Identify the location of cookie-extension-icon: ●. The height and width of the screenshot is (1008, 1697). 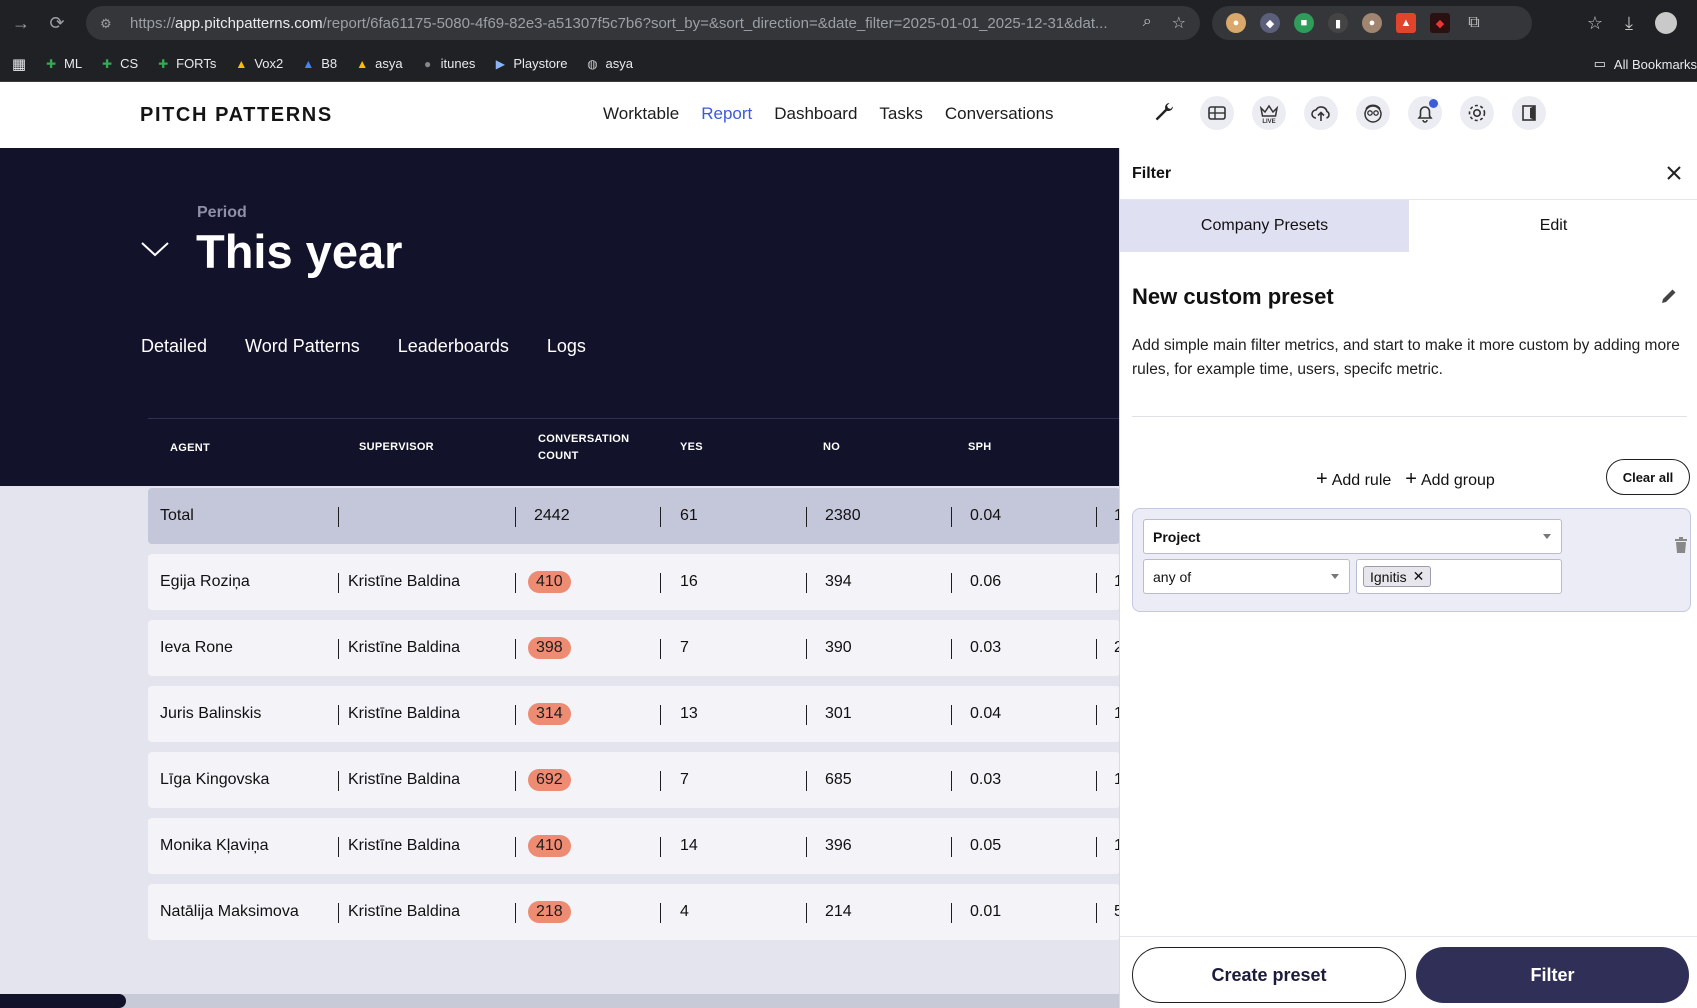
(1236, 23).